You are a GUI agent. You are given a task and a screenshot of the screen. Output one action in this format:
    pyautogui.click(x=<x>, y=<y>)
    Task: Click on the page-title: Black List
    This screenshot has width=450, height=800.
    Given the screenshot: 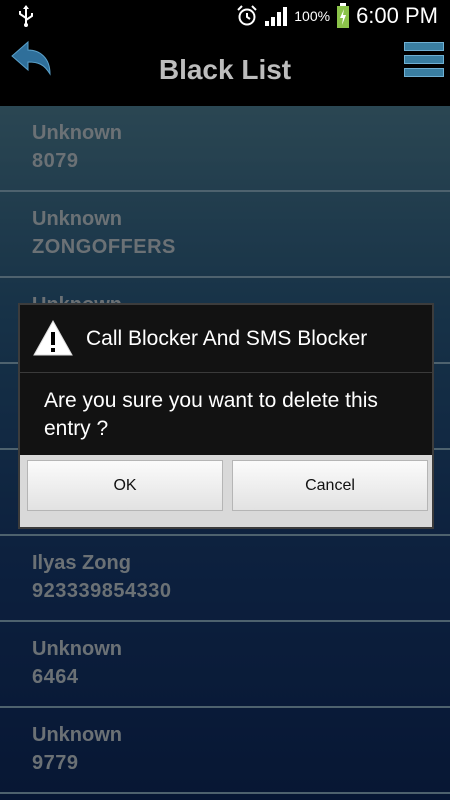 What is the action you would take?
    pyautogui.click(x=225, y=69)
    